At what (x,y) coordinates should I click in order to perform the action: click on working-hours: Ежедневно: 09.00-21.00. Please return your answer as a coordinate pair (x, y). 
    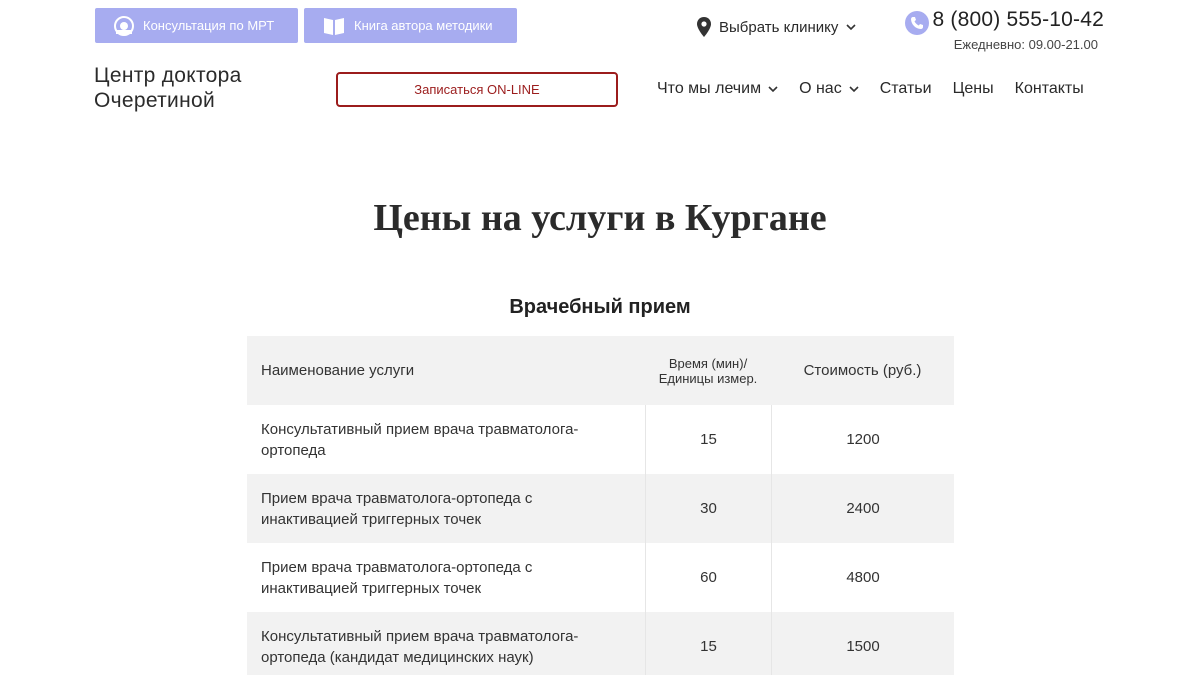
    Looking at the image, I should click on (1025, 44).